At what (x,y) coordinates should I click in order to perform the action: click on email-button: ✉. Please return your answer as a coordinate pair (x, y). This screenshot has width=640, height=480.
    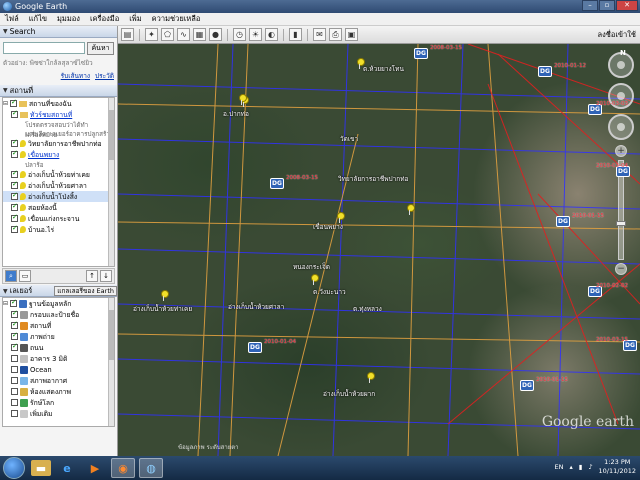
    Looking at the image, I should click on (319, 34).